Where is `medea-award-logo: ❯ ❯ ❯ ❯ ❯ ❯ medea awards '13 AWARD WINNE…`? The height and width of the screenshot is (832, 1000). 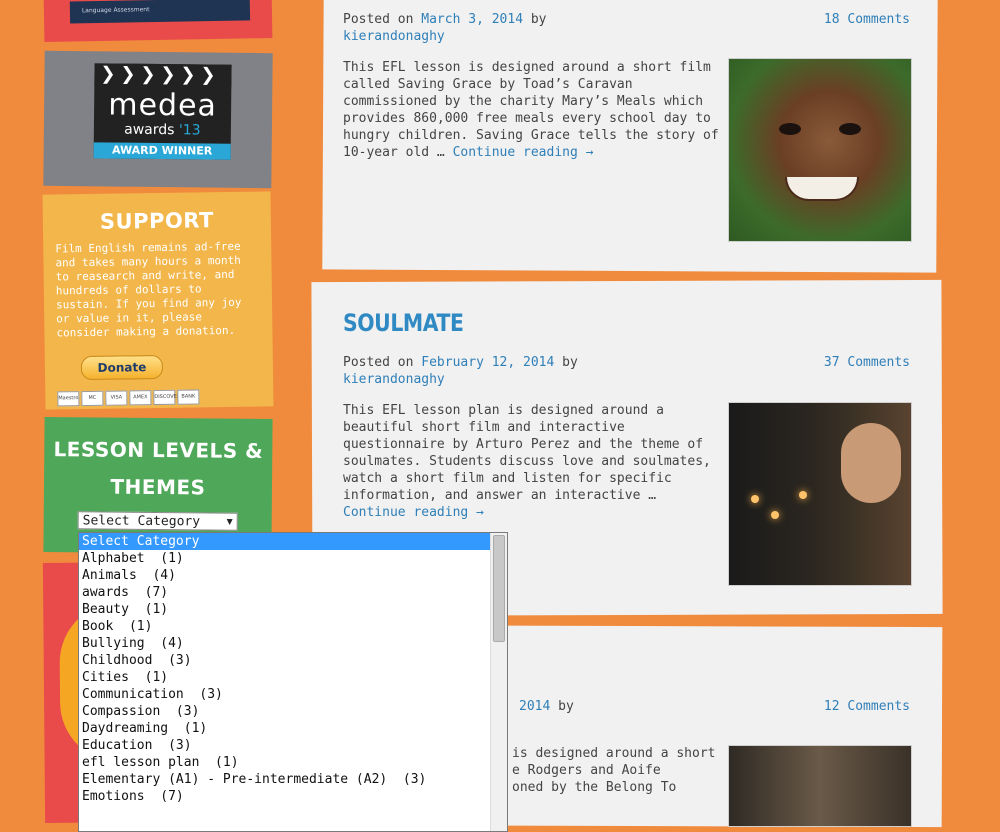 medea-award-logo: ❯ ❯ ❯ ❯ ❯ ❯ medea awards '13 AWARD WINNE… is located at coordinates (162, 111).